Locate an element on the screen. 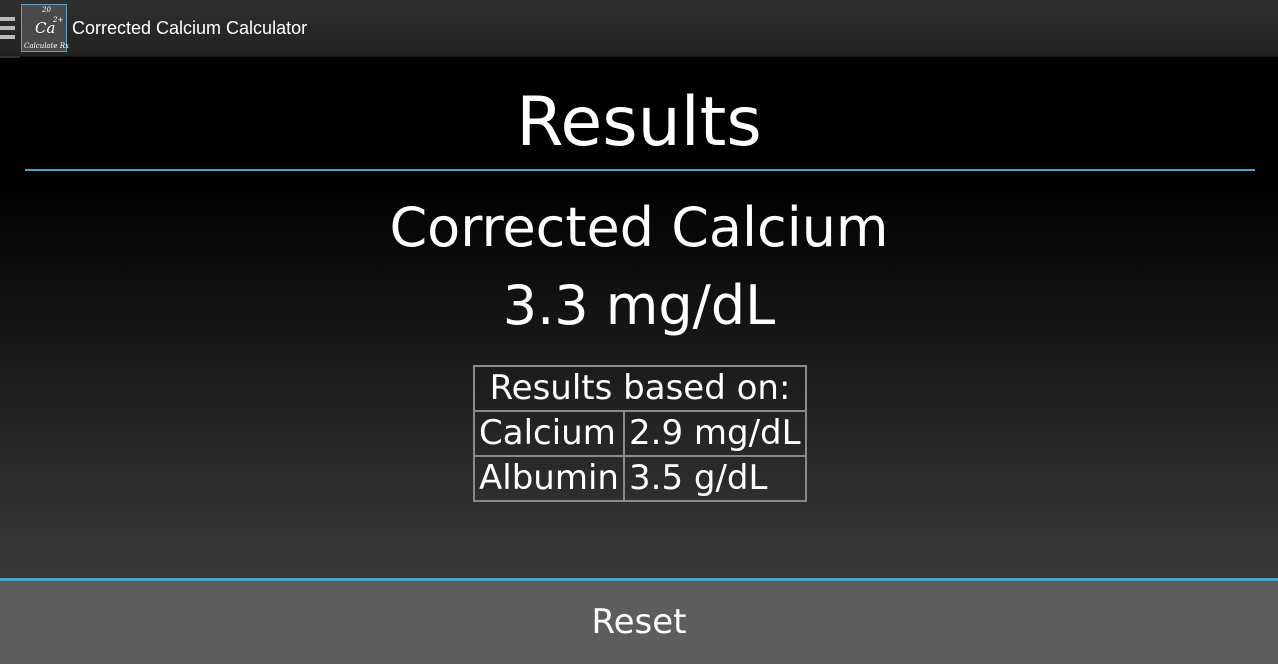 This screenshot has height=664, width=1278. drawer-indicator is located at coordinates (10, 57).